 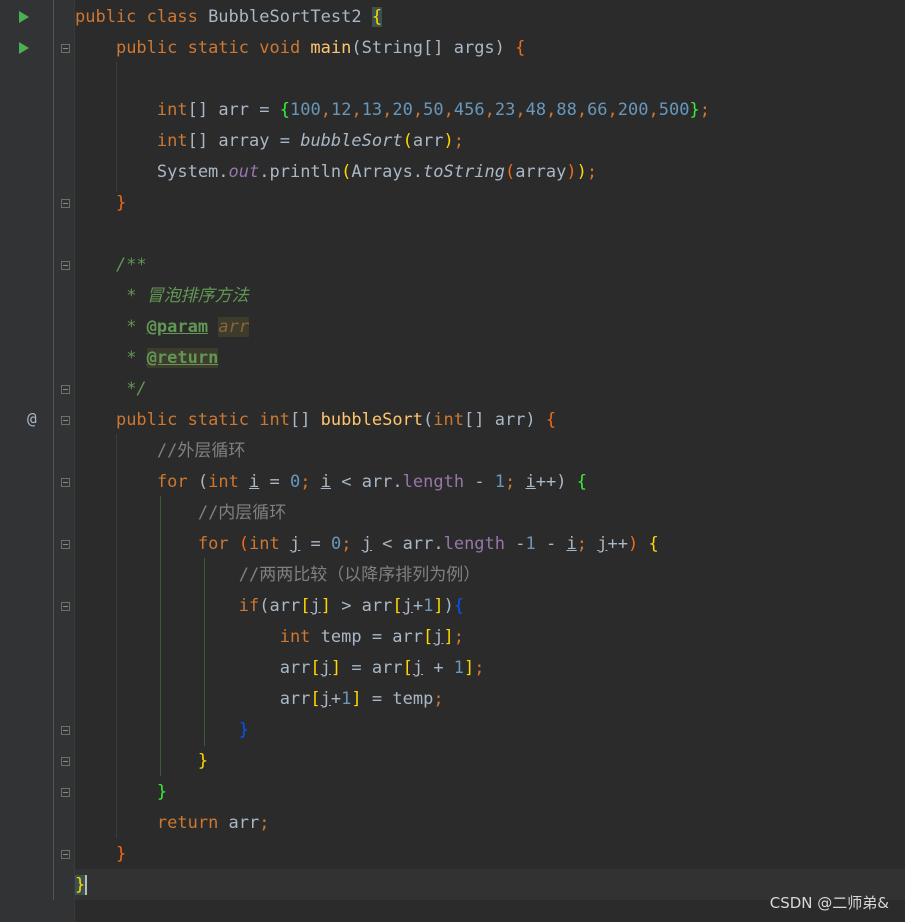 What do you see at coordinates (242, 513) in the screenshot?
I see `code-line-17: //内层循环` at bounding box center [242, 513].